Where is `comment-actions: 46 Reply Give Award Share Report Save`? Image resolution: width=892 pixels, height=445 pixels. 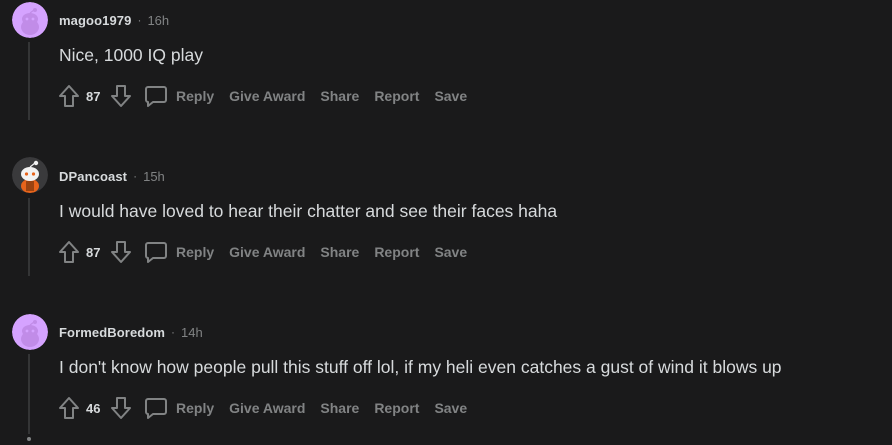 comment-actions: 46 Reply Give Award Share Report Save is located at coordinates (261, 408).